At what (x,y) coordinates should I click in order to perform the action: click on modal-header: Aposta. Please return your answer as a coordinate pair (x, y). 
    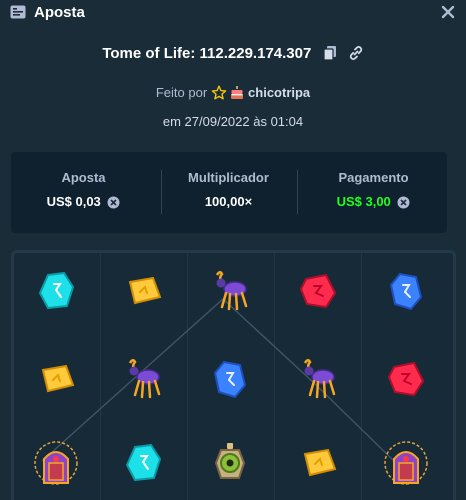
    Looking at the image, I should click on (233, 13).